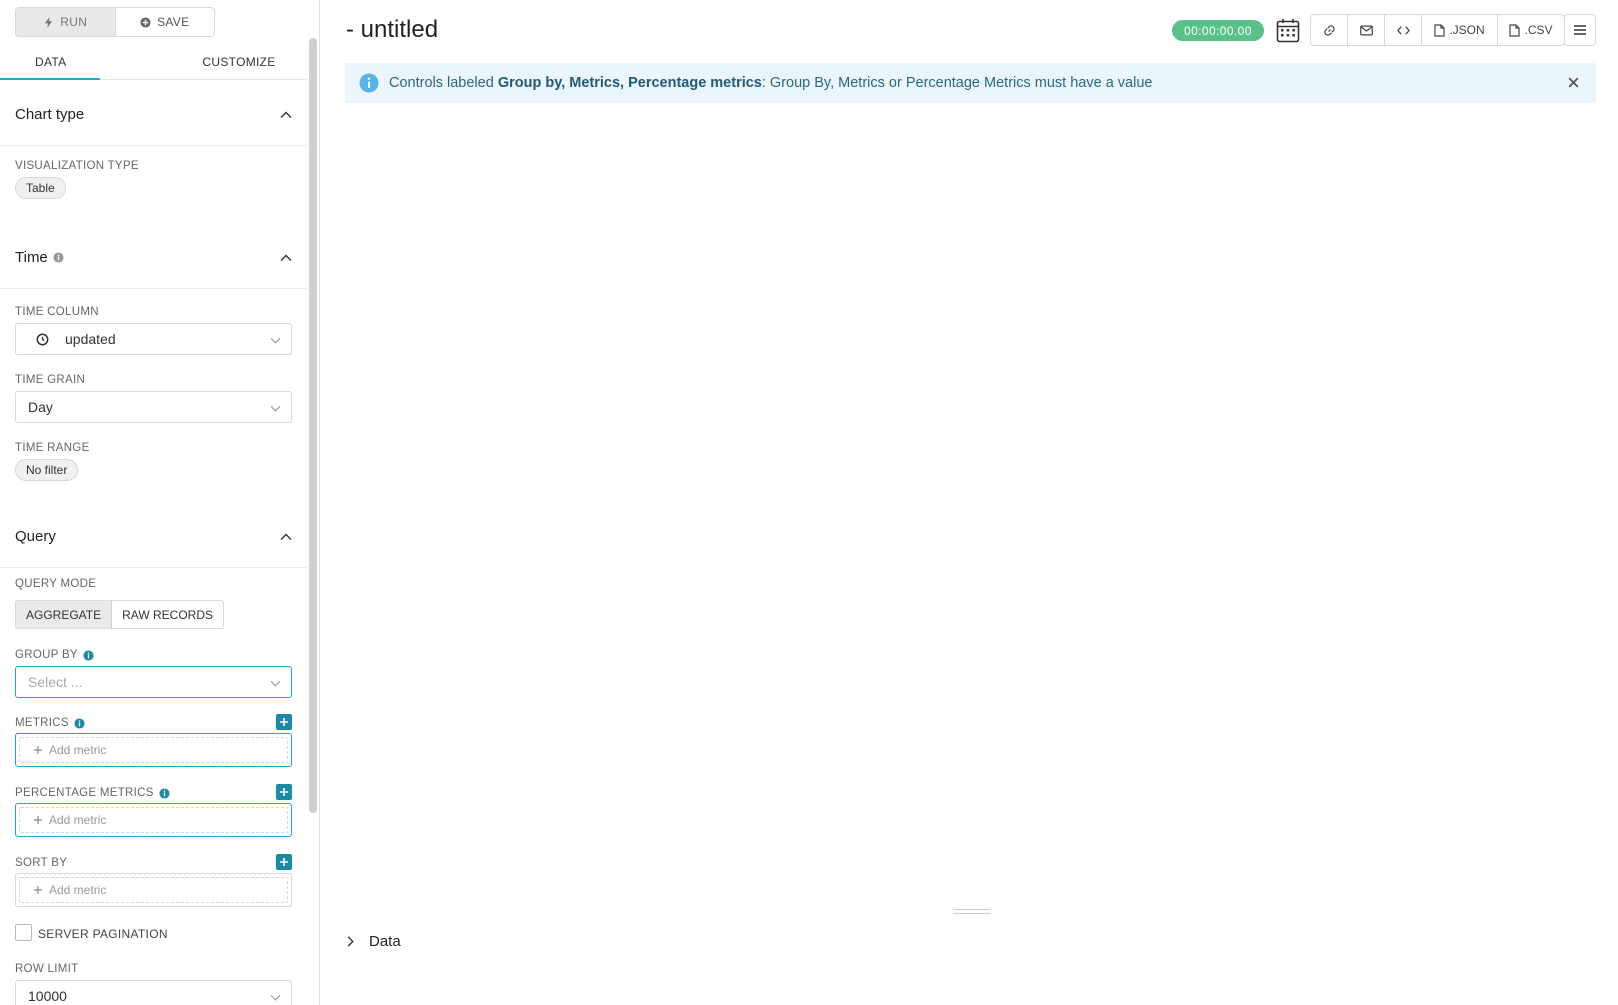 The width and height of the screenshot is (1618, 1005). I want to click on pct-metrics-add-text: Add metric, so click(78, 820).